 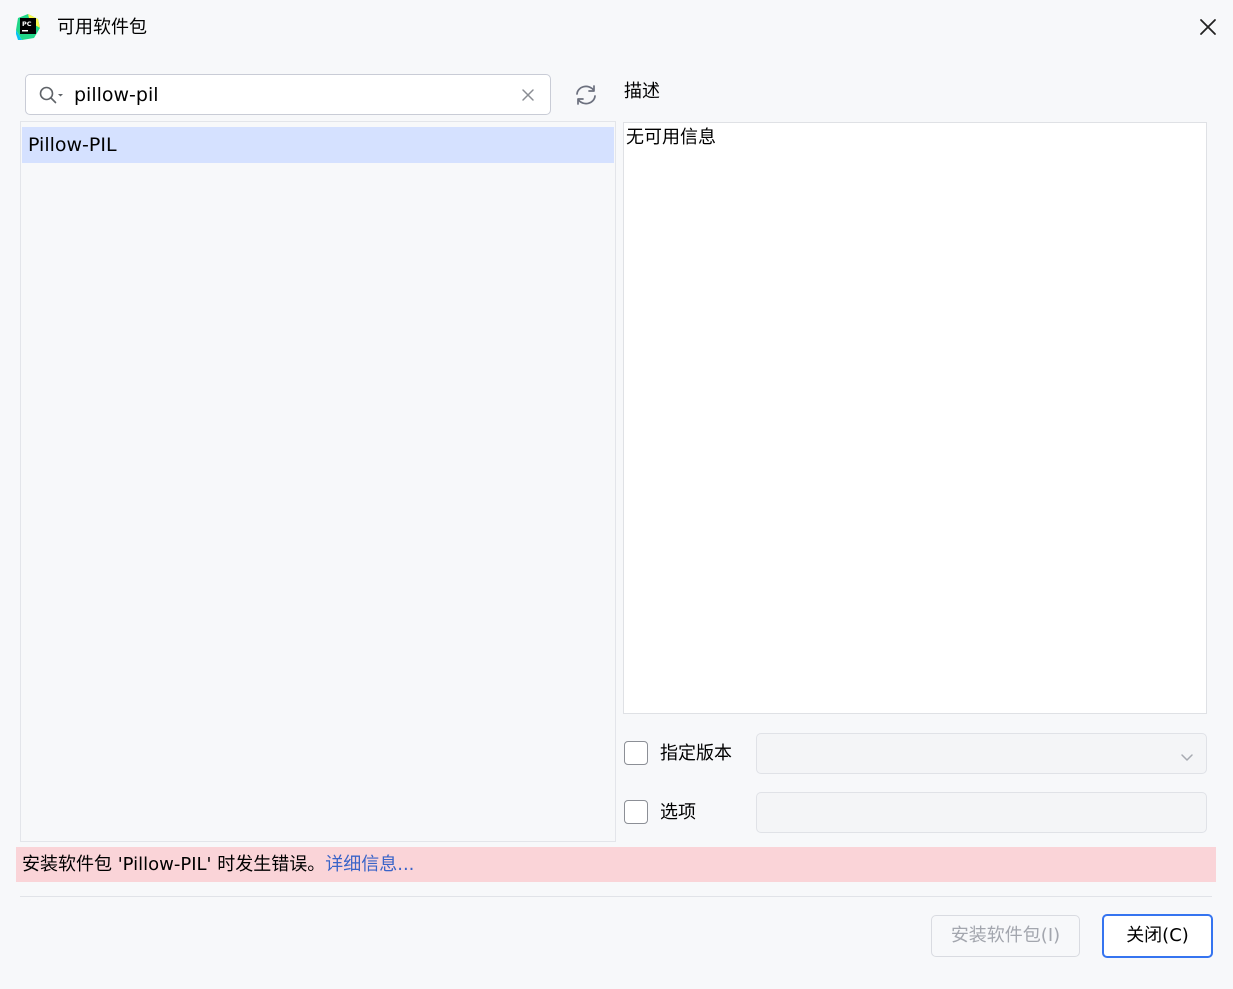 I want to click on clear-search-button, so click(x=528, y=95).